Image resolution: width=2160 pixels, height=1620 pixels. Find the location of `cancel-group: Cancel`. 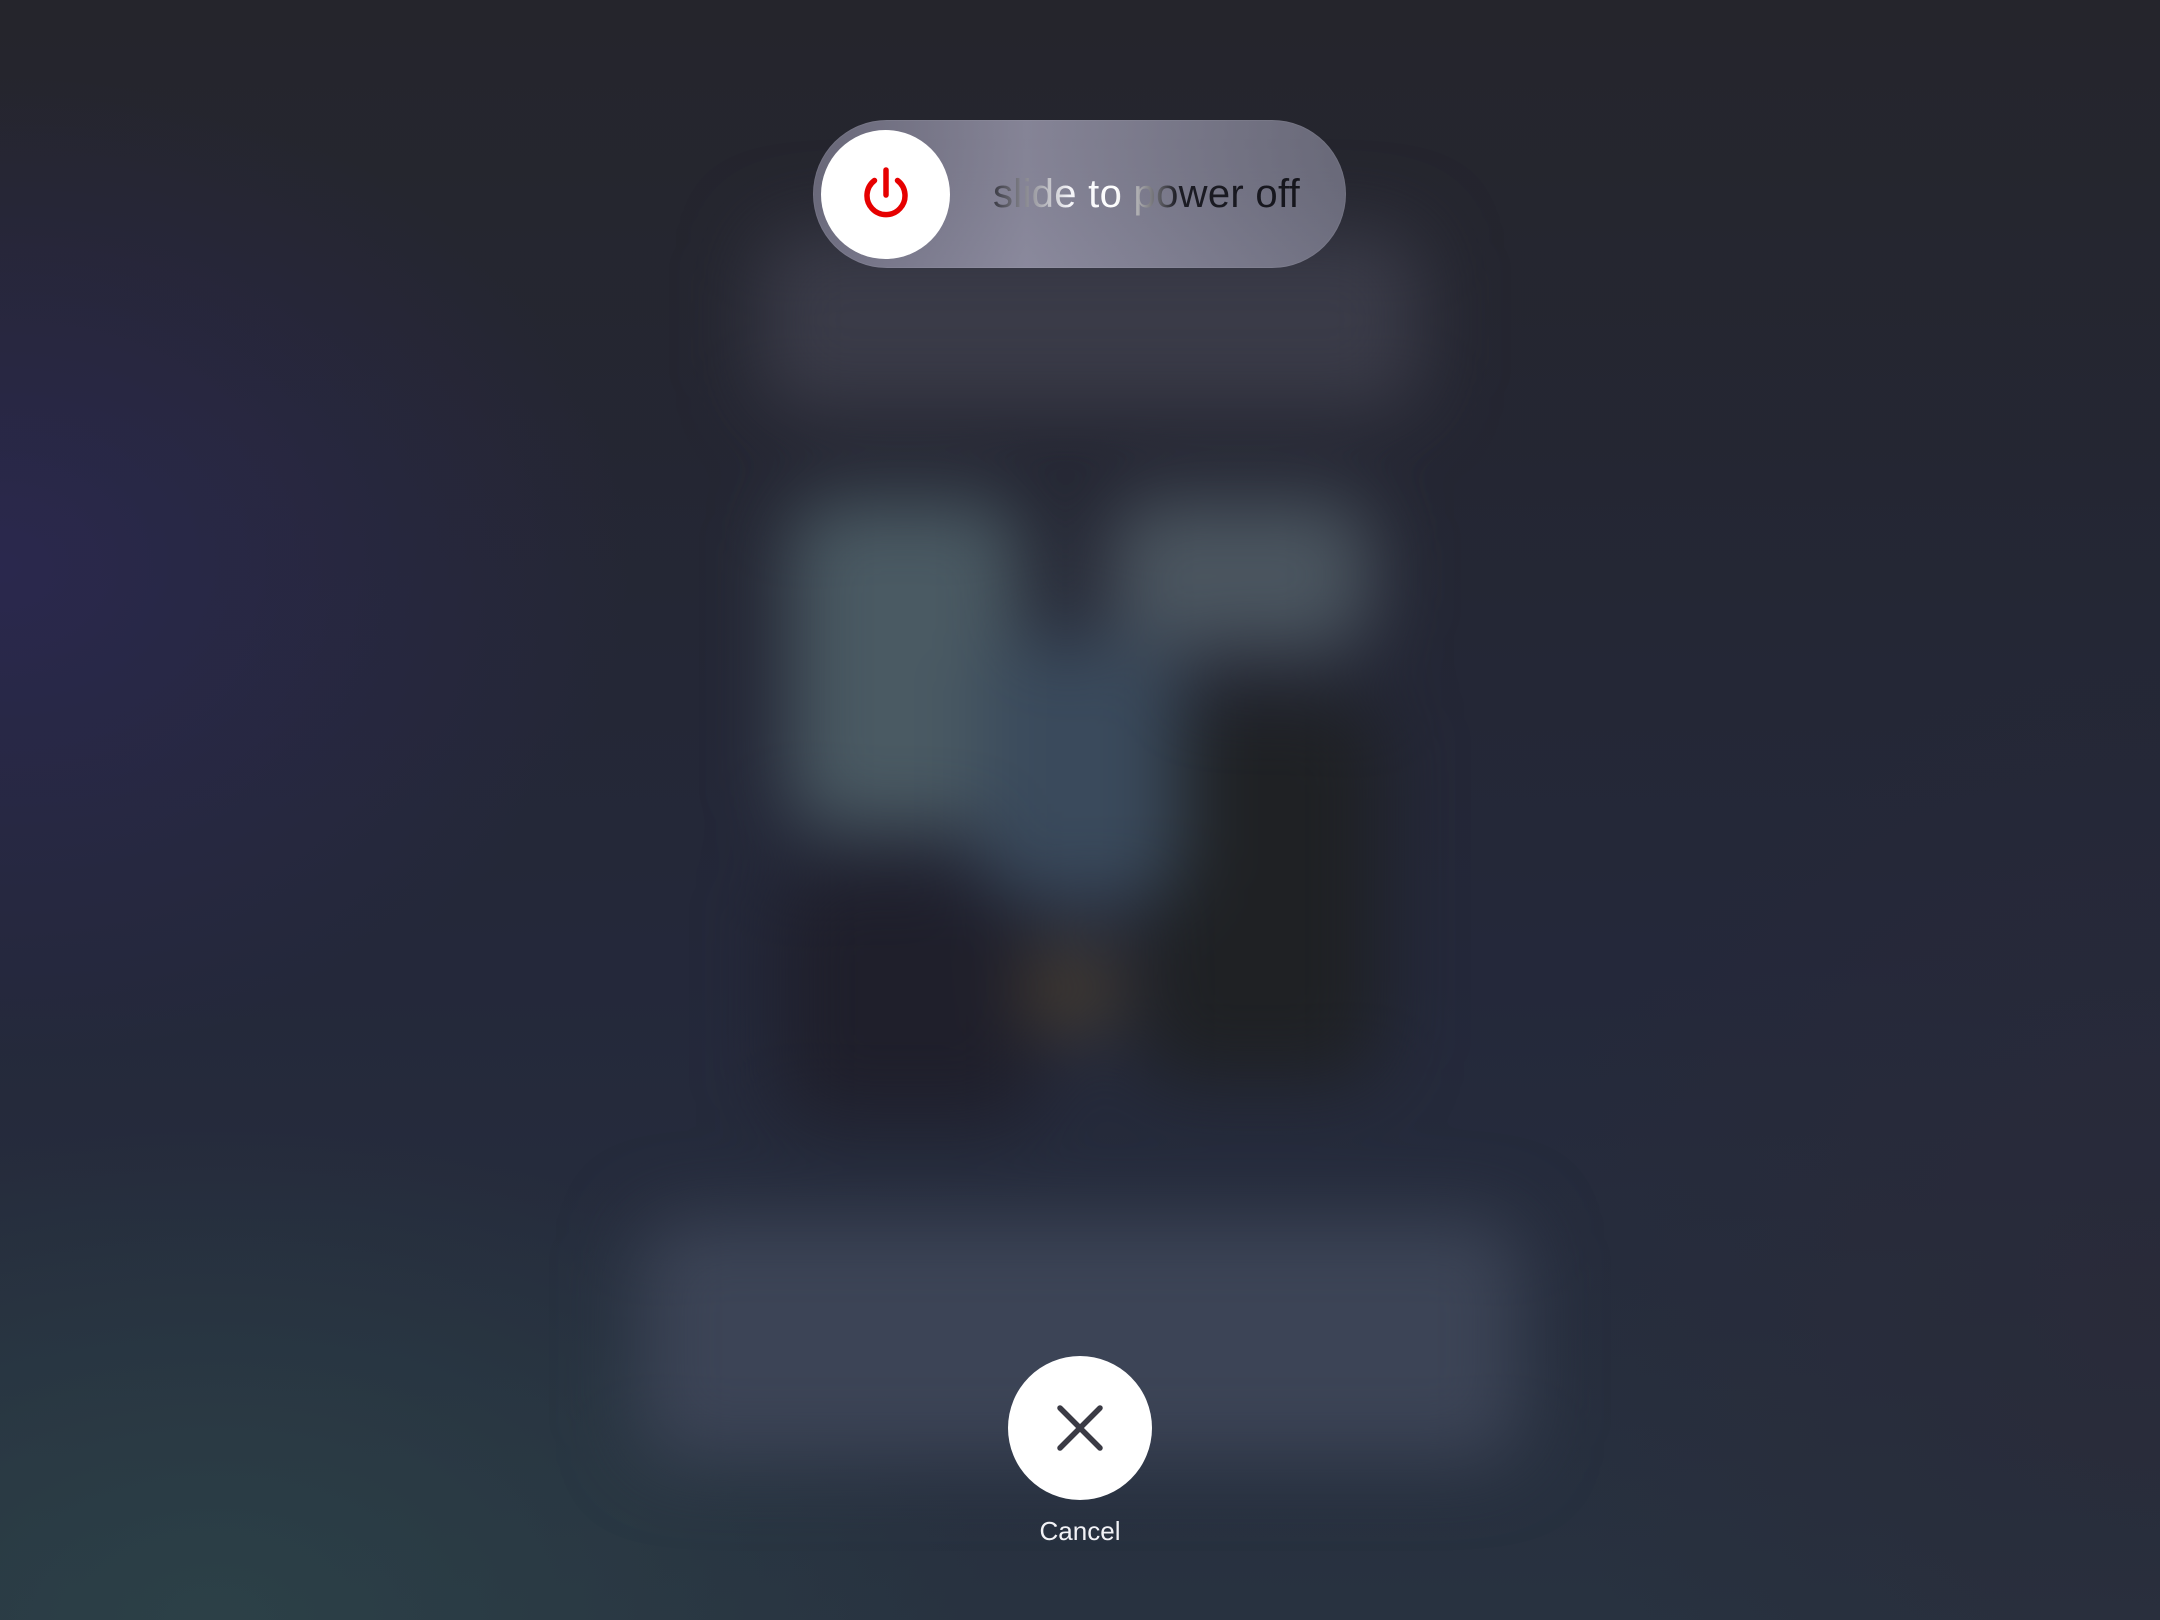

cancel-group: Cancel is located at coordinates (1080, 1451).